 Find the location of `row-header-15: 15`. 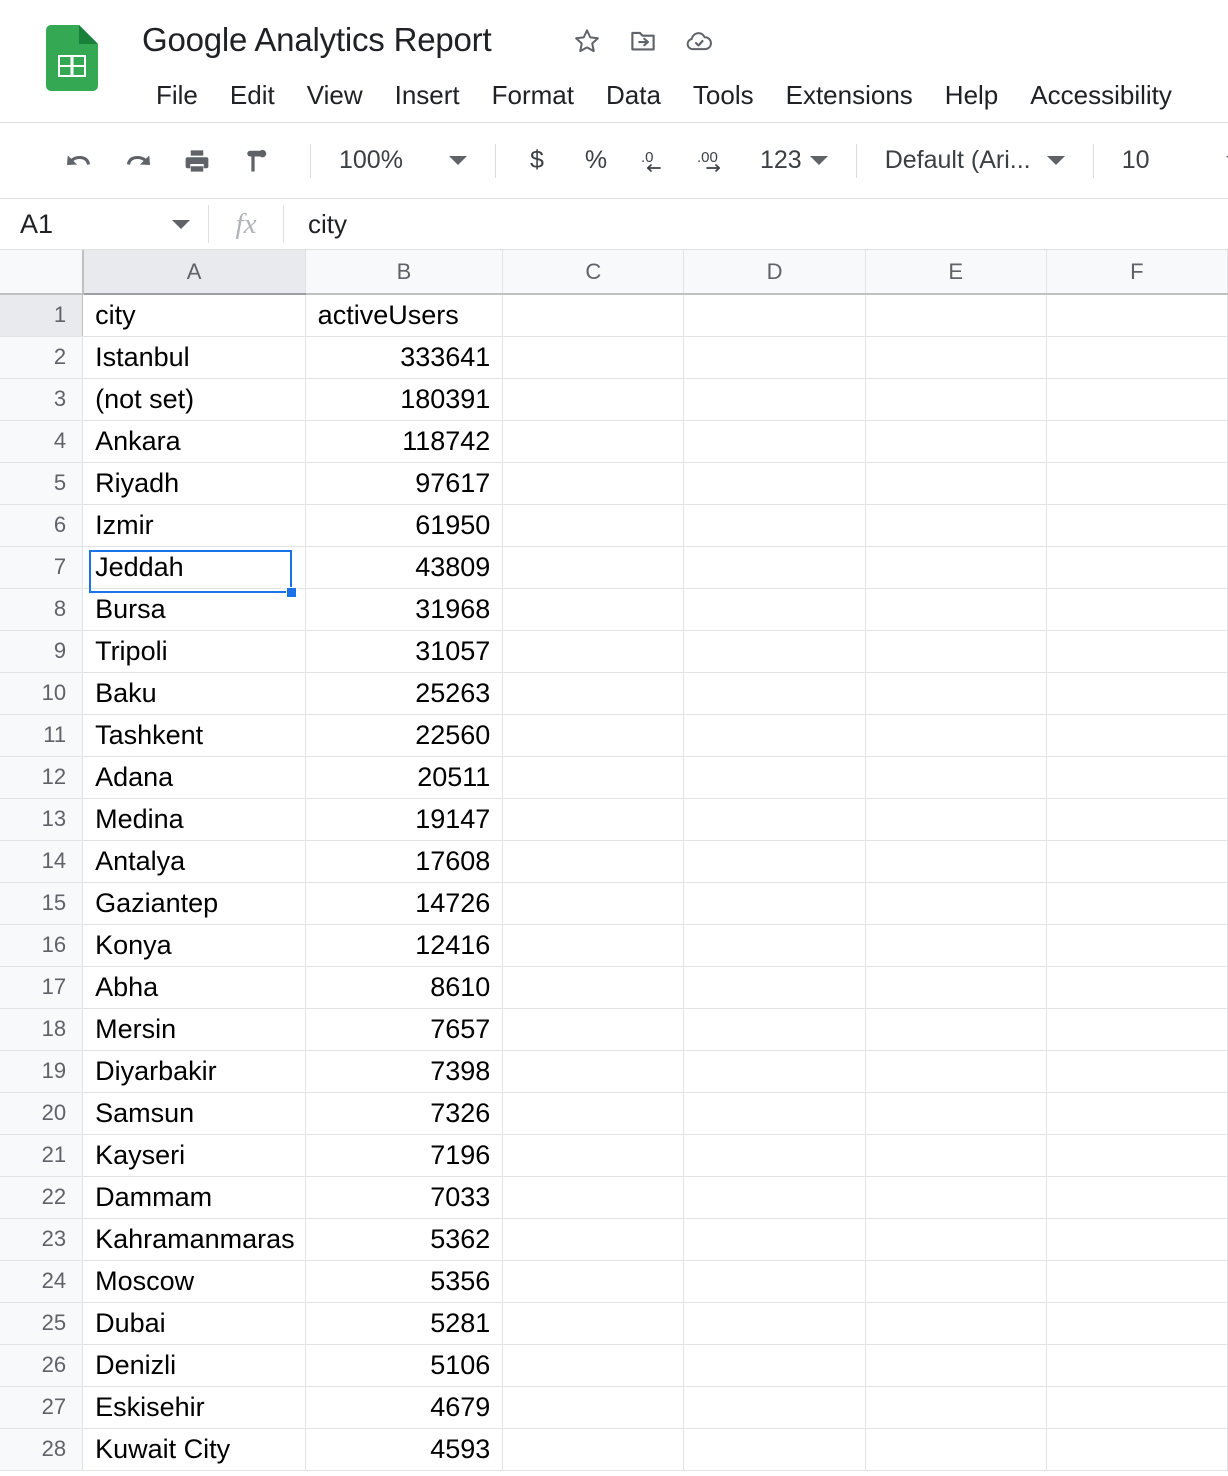

row-header-15: 15 is located at coordinates (42, 903).